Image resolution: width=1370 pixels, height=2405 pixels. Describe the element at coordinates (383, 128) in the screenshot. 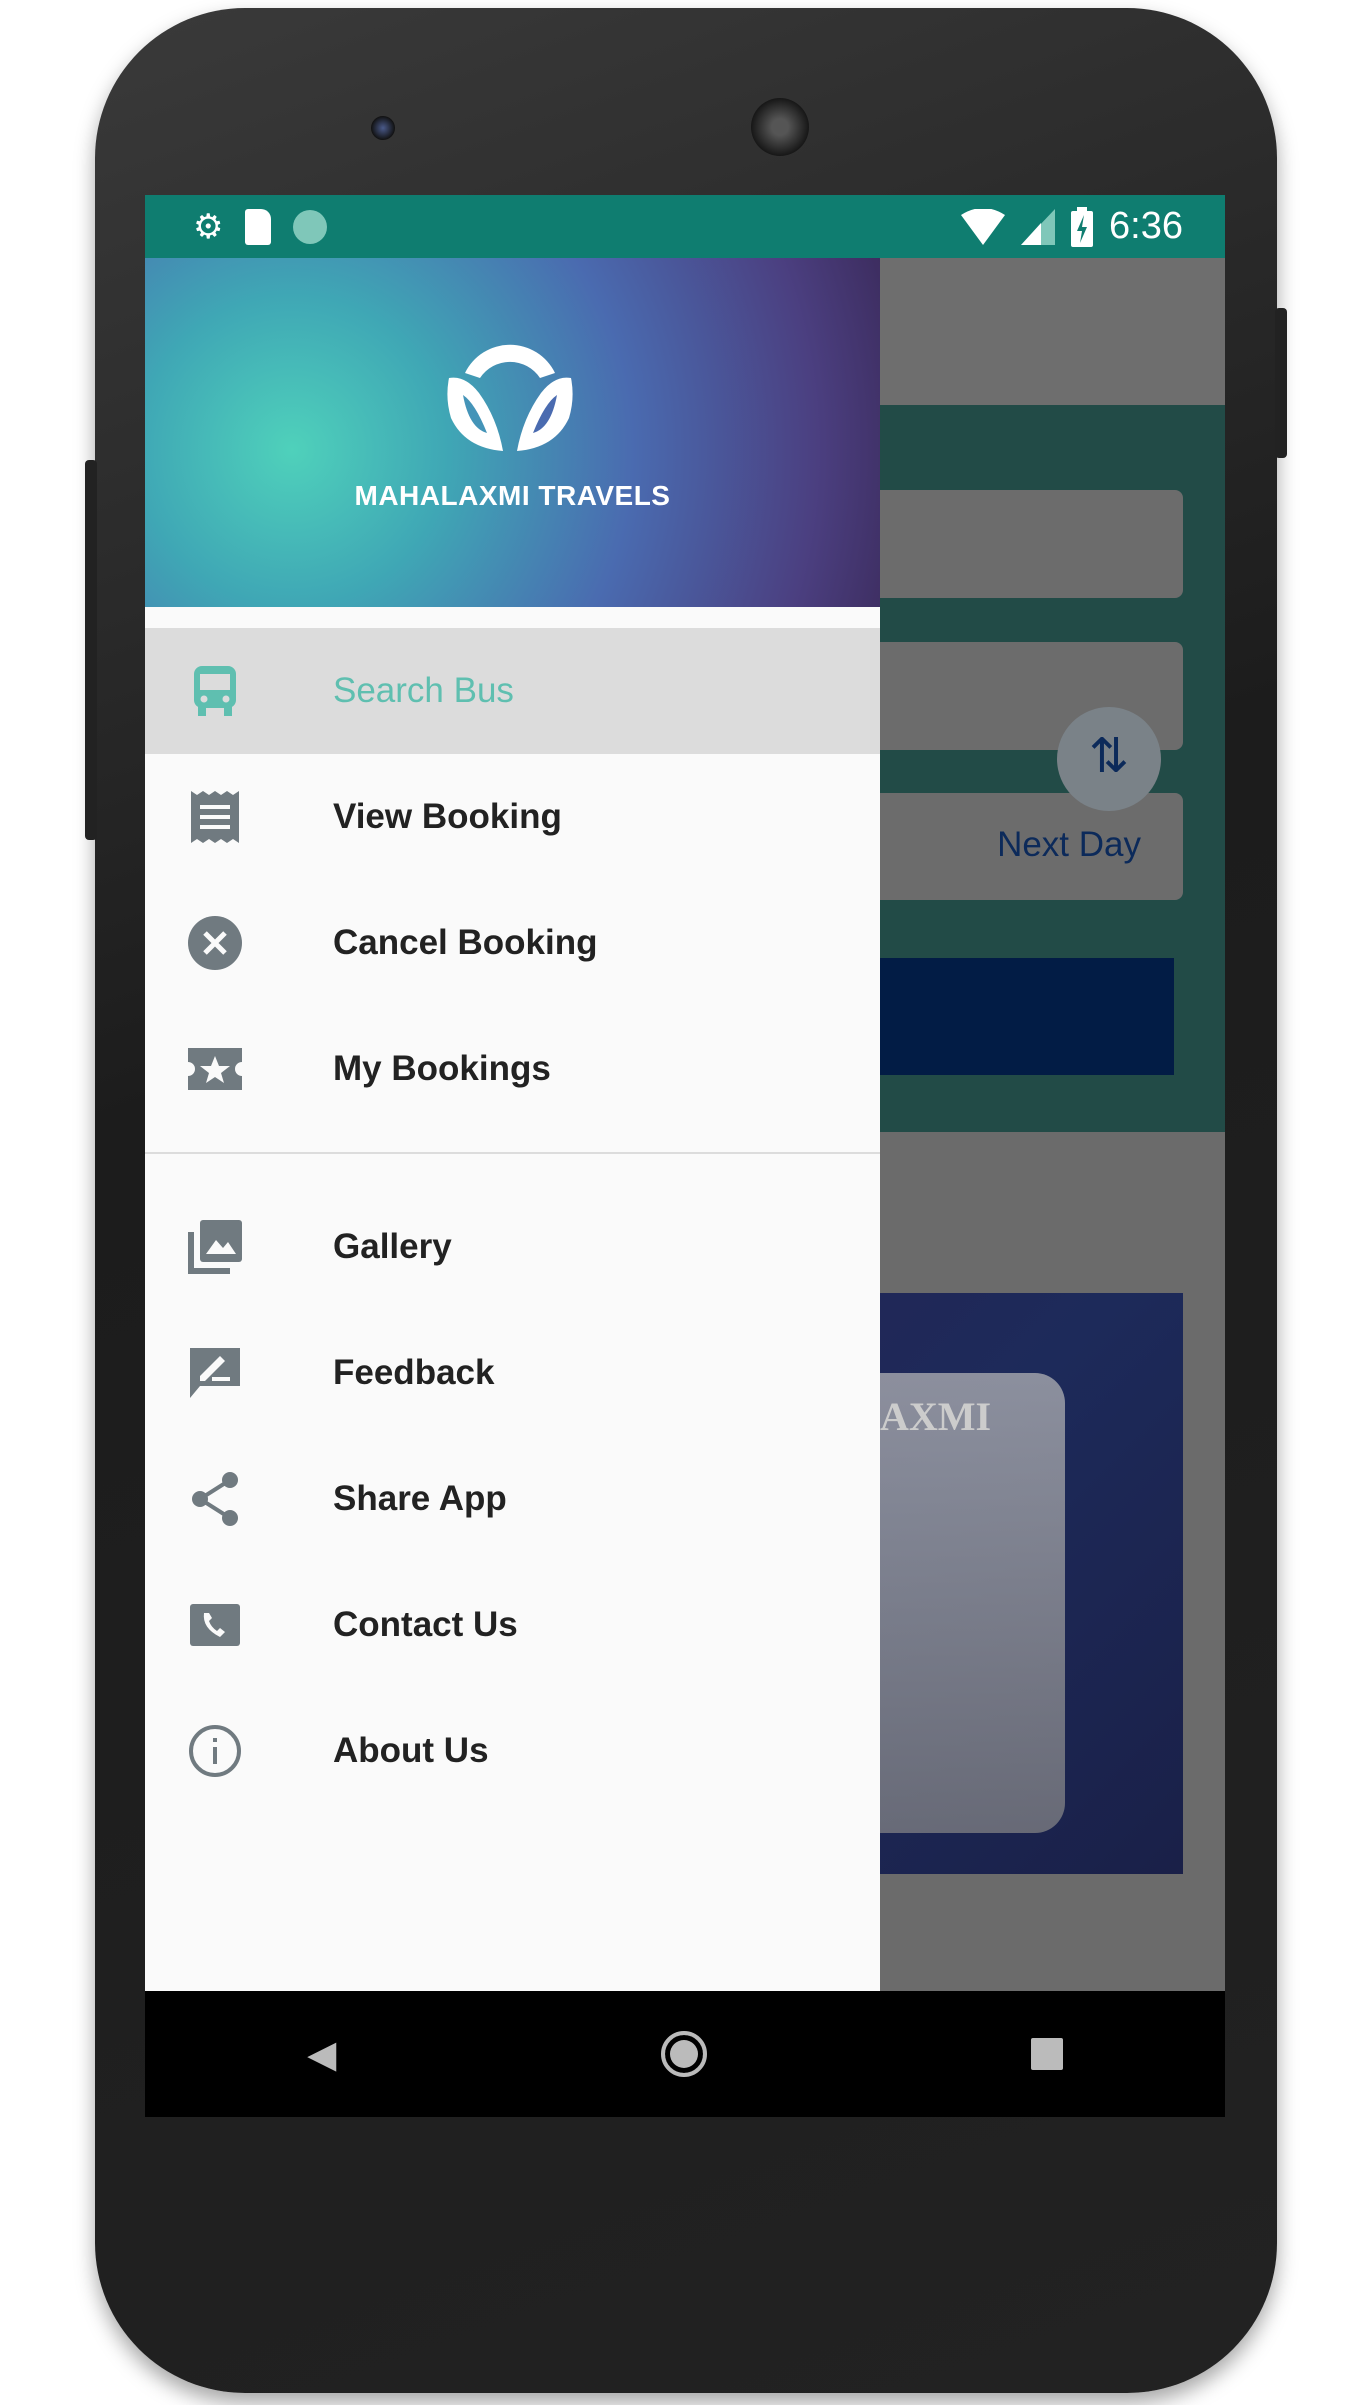

I see `front-camera` at that location.